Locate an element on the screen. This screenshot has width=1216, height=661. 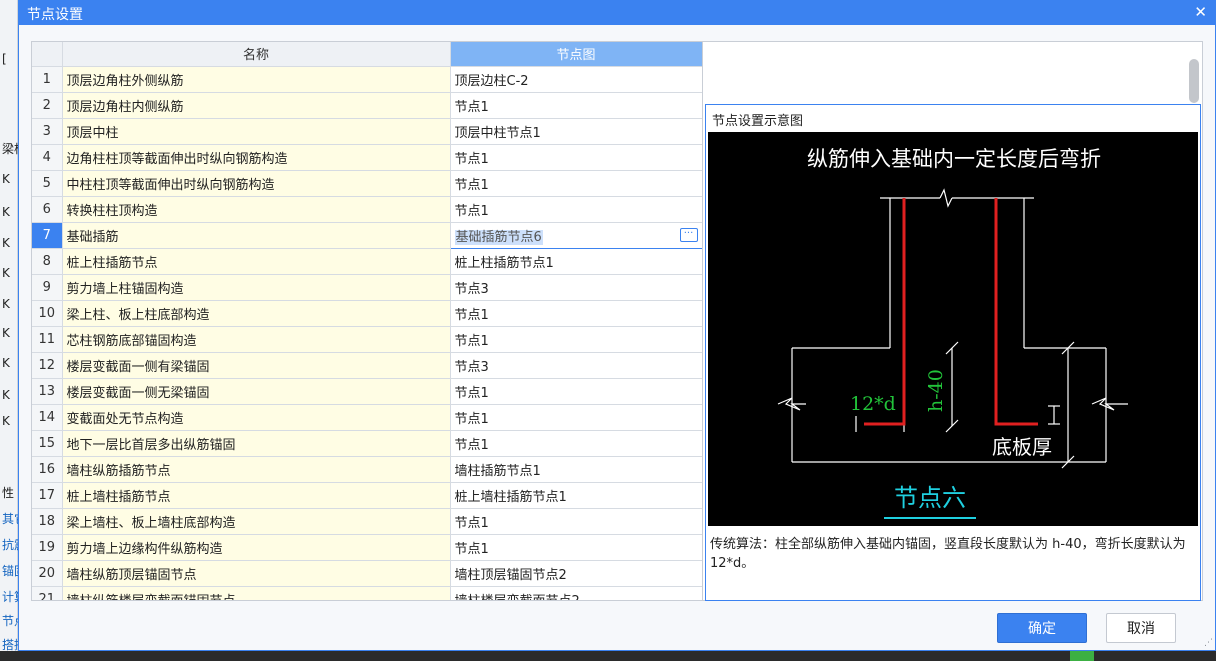
row-number: 18 is located at coordinates (47, 521).